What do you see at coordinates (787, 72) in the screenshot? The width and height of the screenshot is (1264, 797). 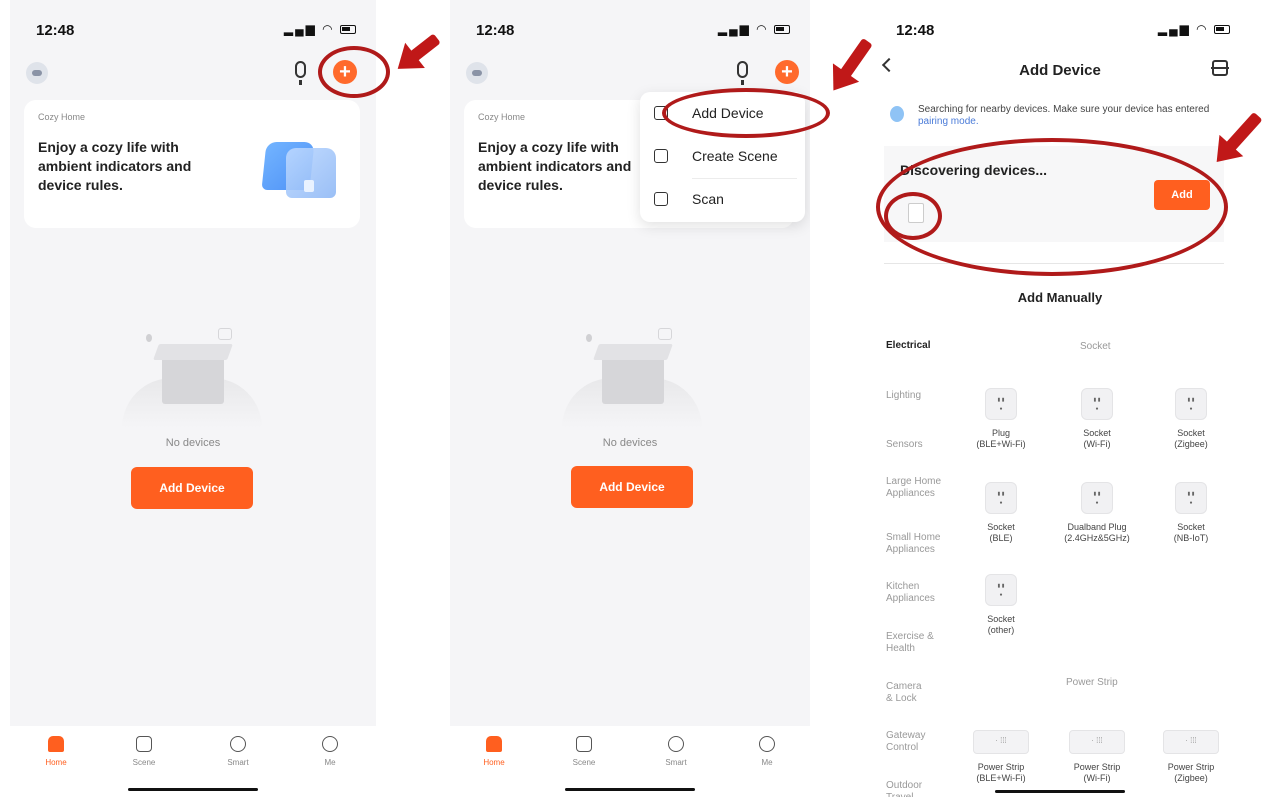 I see `add-plus-button: +` at bounding box center [787, 72].